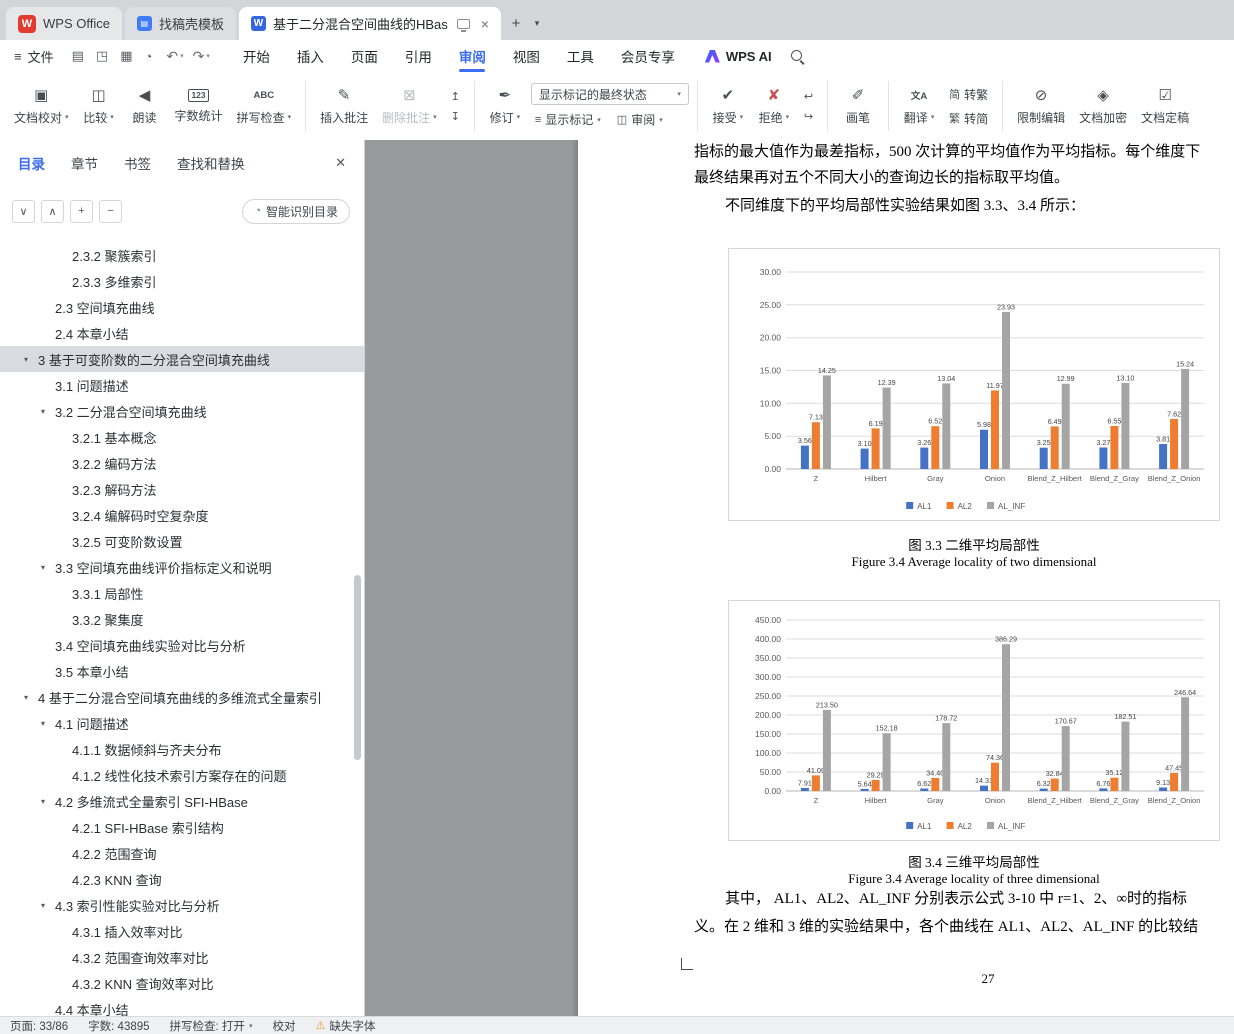 This screenshot has height=1034, width=1234. Describe the element at coordinates (52, 211) in the screenshot. I see `expand-all-button: ∧` at that location.